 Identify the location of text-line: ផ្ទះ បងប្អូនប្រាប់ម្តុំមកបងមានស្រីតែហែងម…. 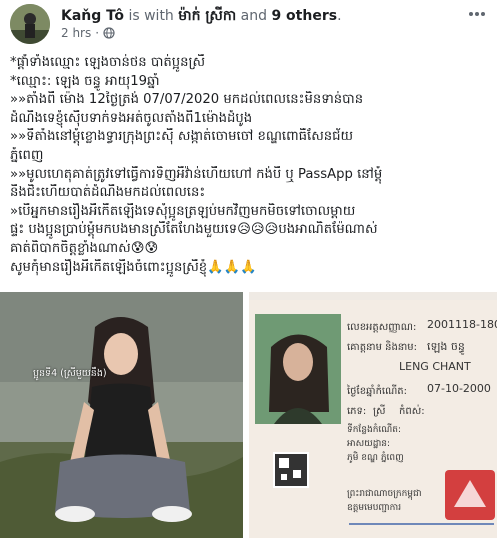
(194, 230).